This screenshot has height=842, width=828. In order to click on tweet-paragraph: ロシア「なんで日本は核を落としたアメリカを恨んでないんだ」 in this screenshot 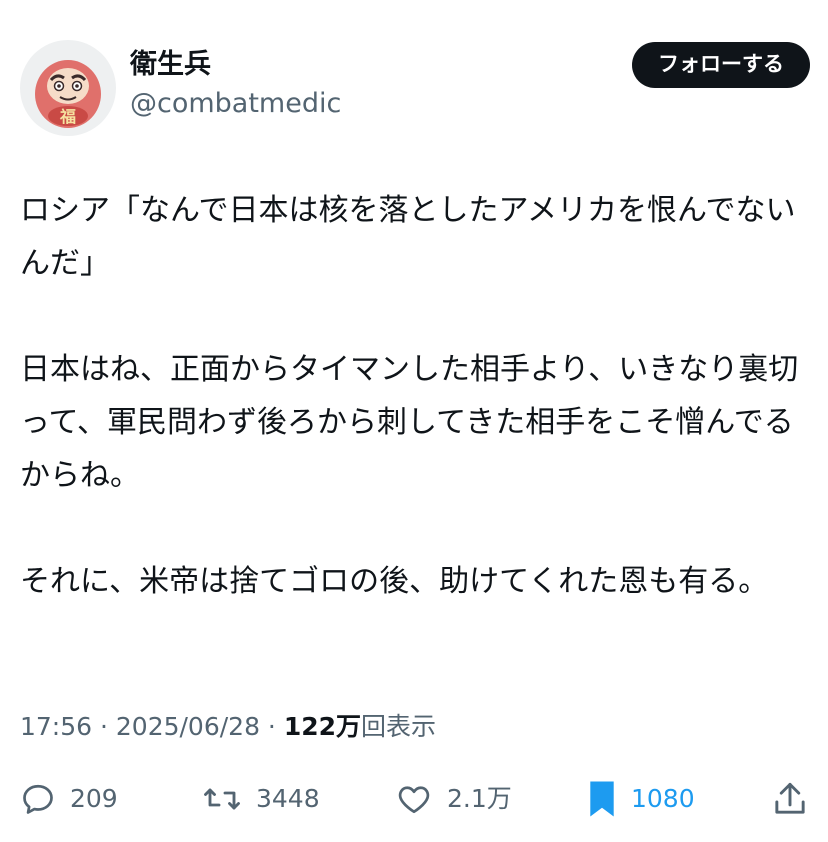, I will do `click(408, 237)`.